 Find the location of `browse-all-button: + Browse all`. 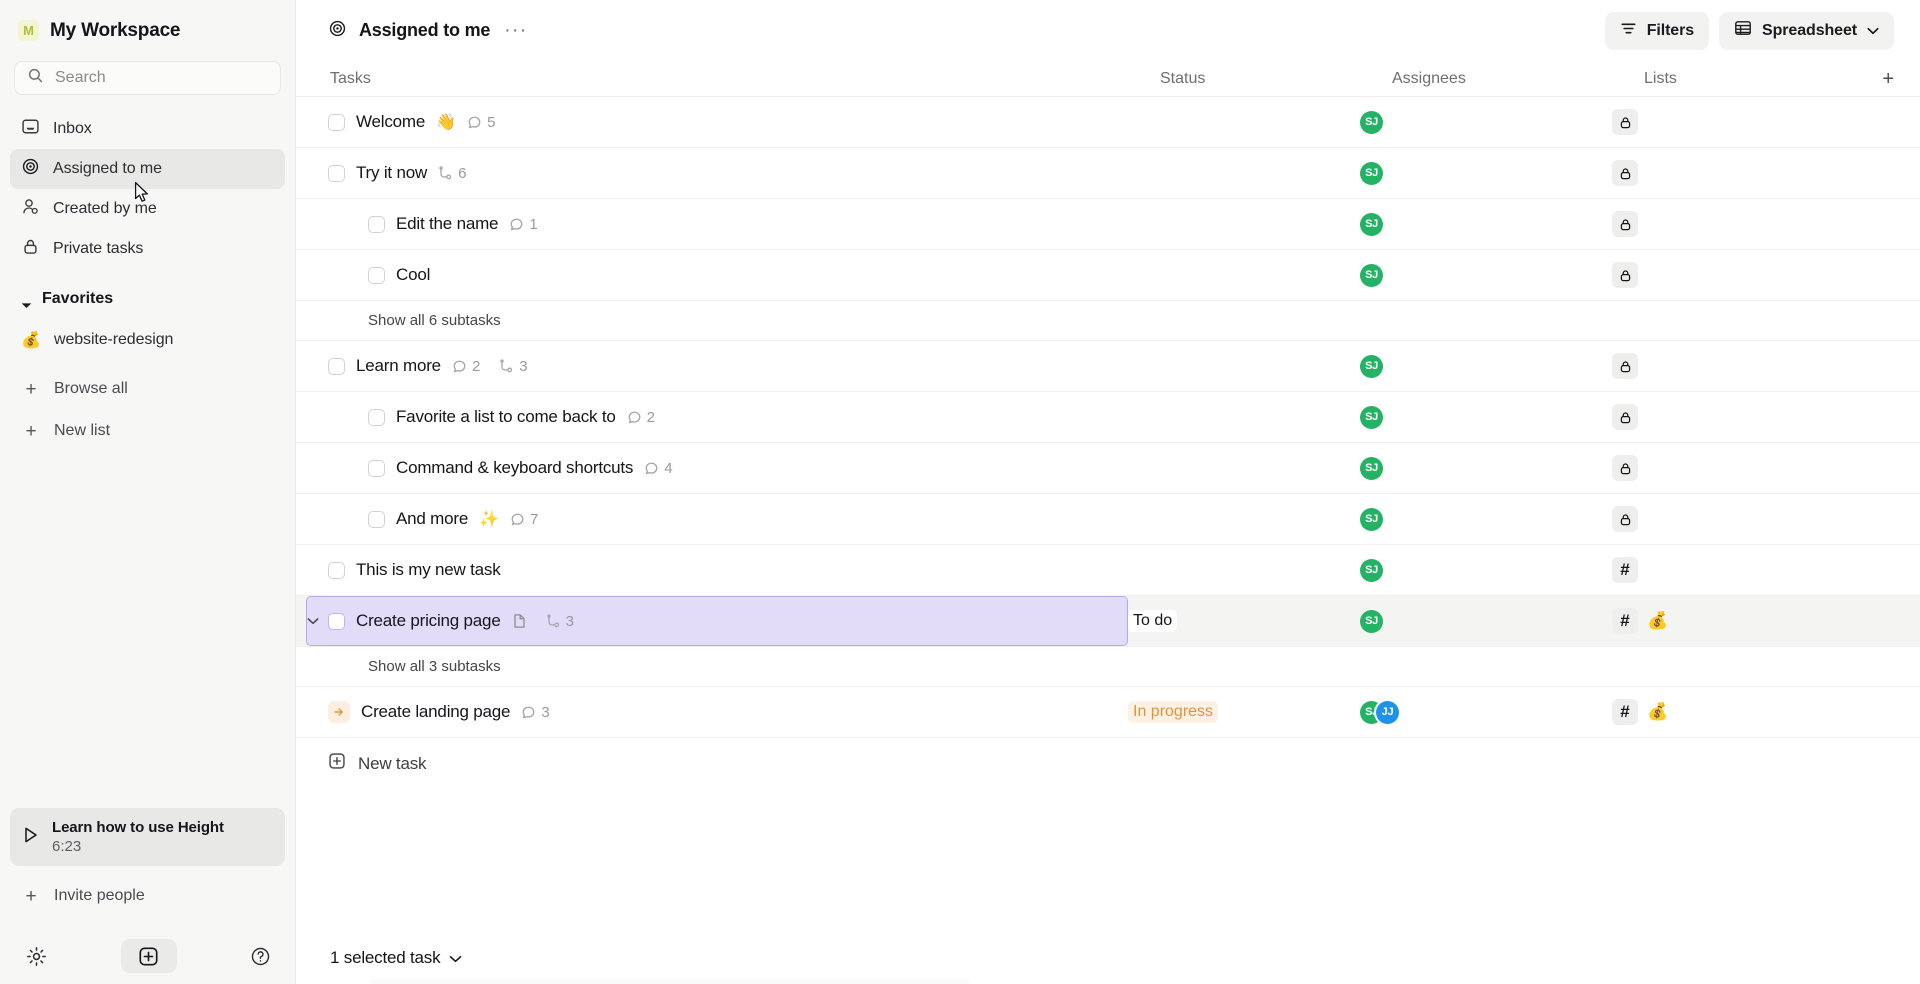

browse-all-button: + Browse all is located at coordinates (147, 389).